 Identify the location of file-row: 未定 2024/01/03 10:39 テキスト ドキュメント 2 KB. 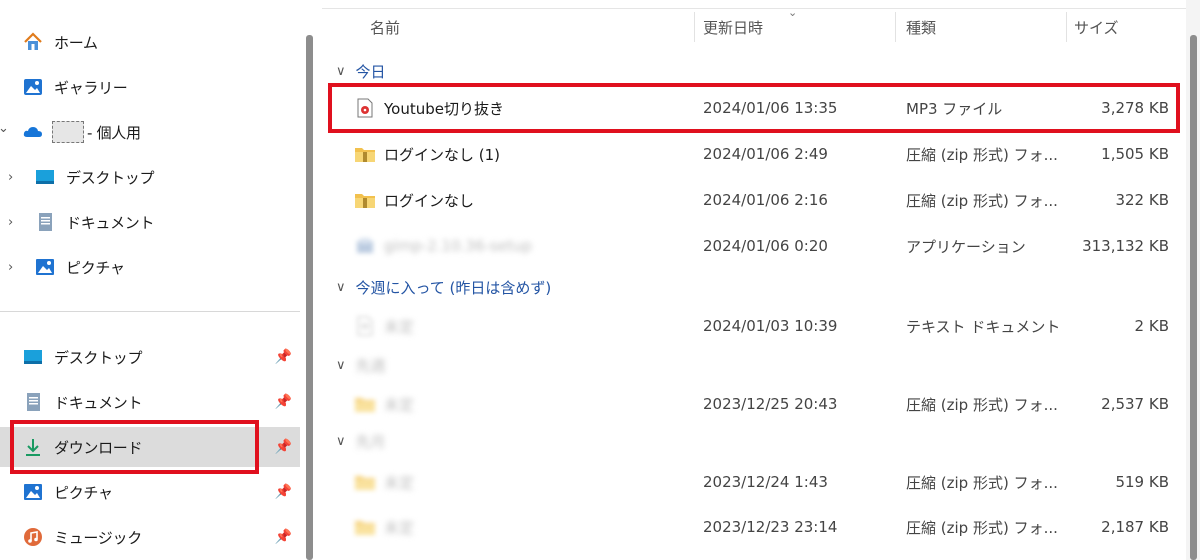
(754, 326).